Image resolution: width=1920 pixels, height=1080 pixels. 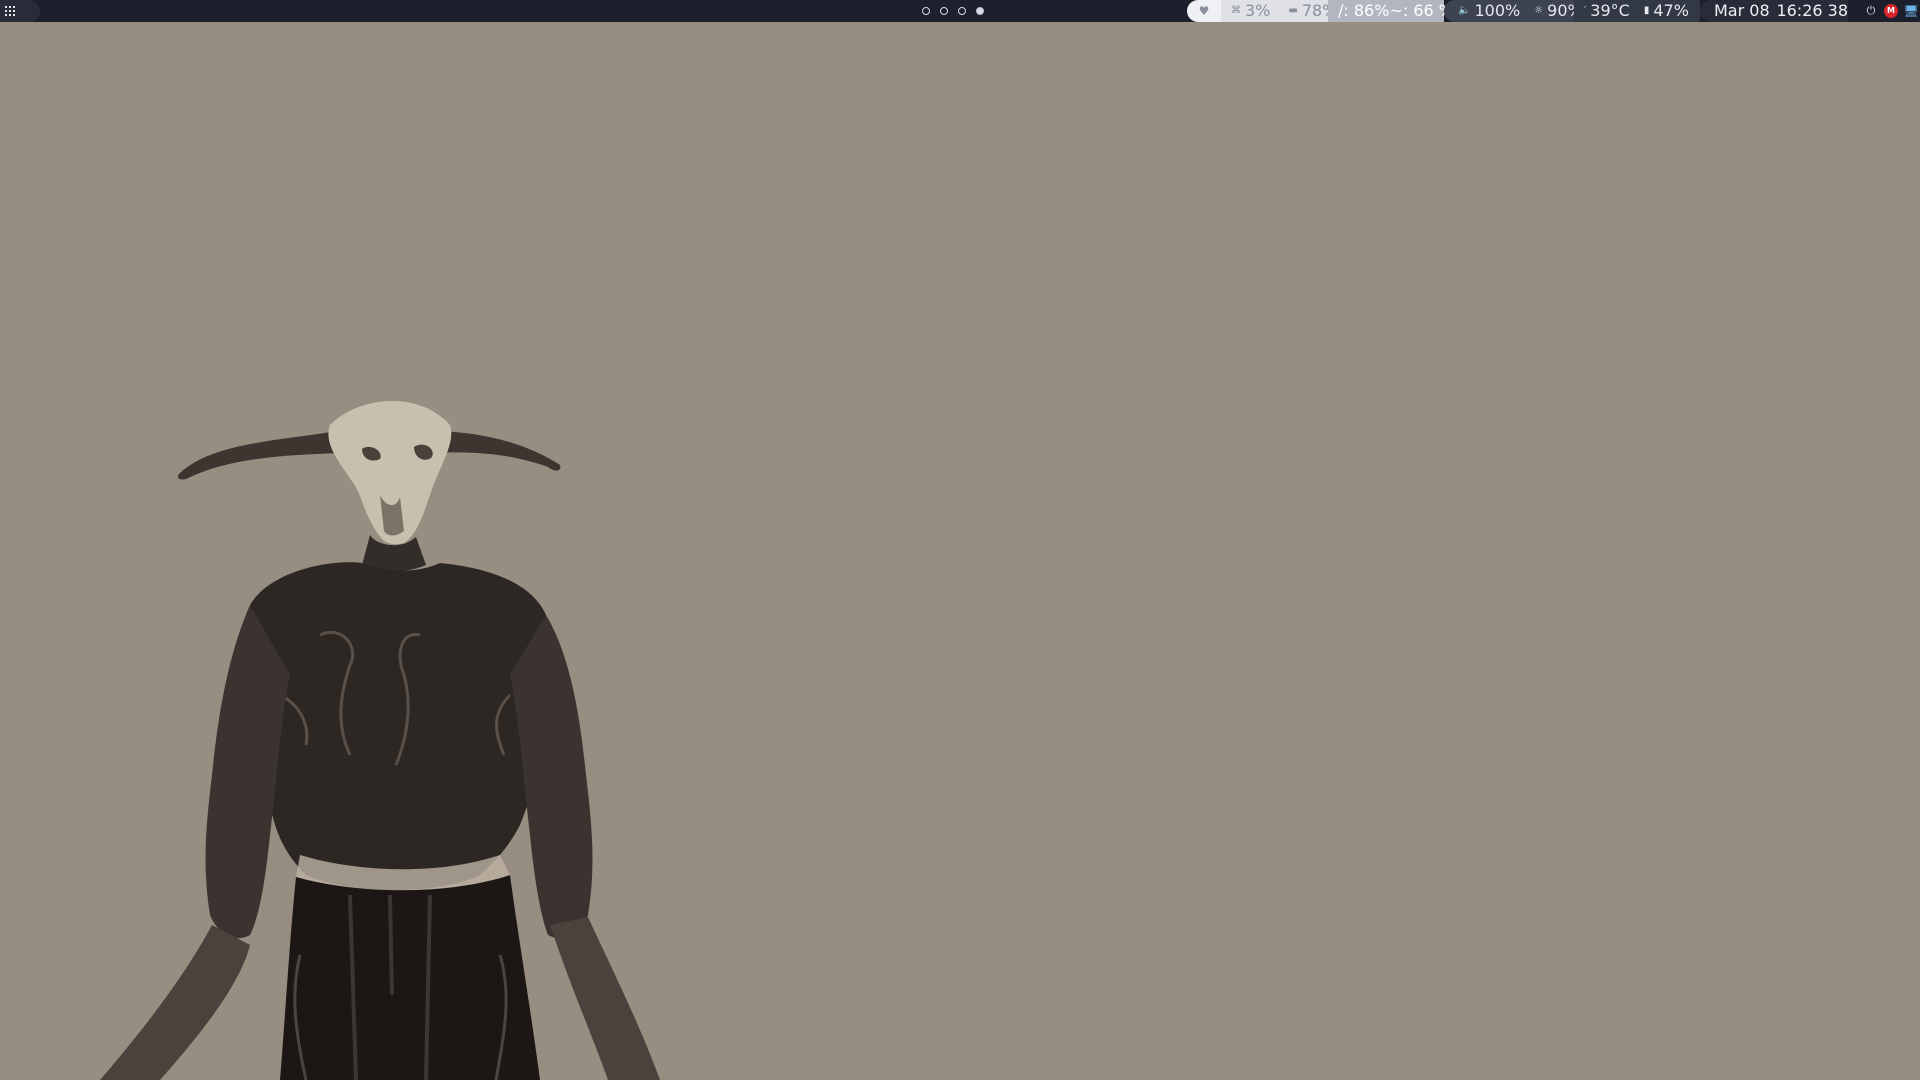 What do you see at coordinates (1871, 11) in the screenshot?
I see `power-icon: ⏻` at bounding box center [1871, 11].